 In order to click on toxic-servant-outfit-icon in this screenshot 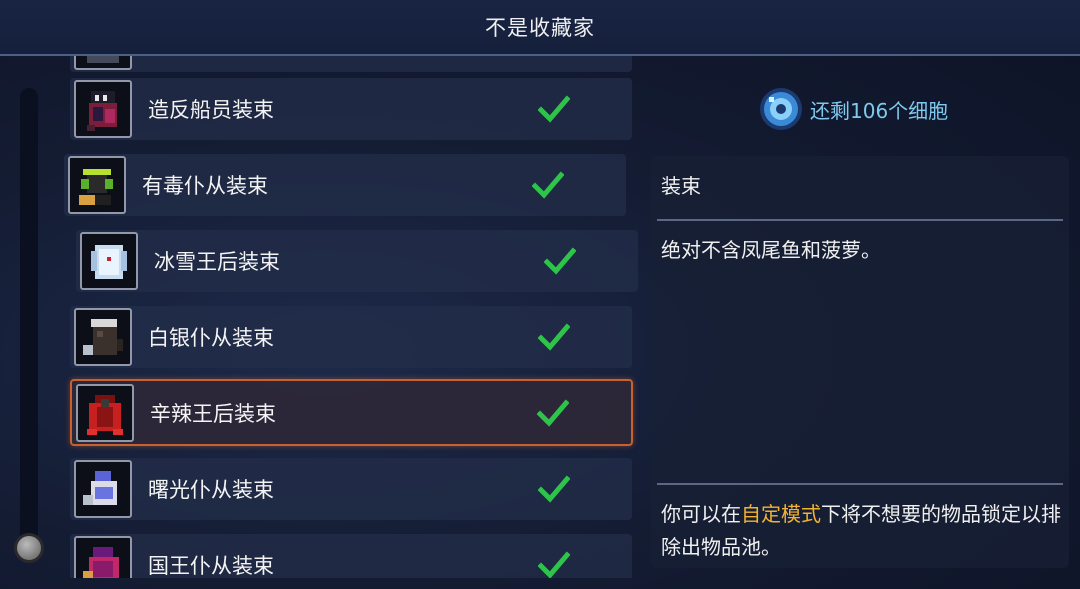, I will do `click(97, 185)`.